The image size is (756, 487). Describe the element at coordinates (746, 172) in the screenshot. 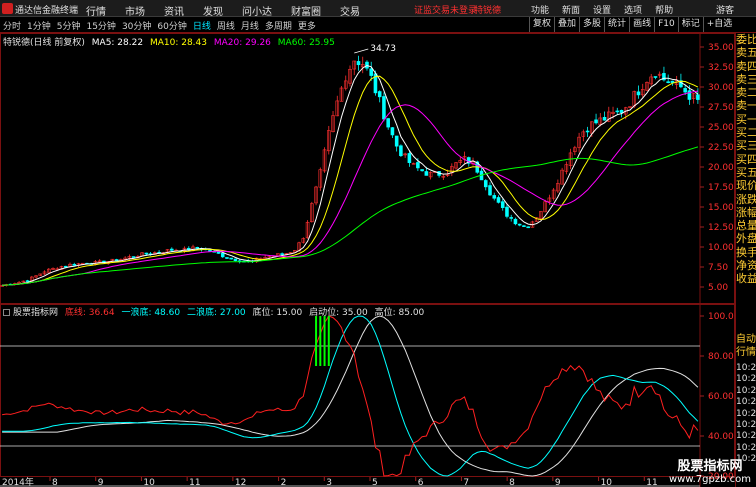

I see `quote-label-10: 买五` at that location.